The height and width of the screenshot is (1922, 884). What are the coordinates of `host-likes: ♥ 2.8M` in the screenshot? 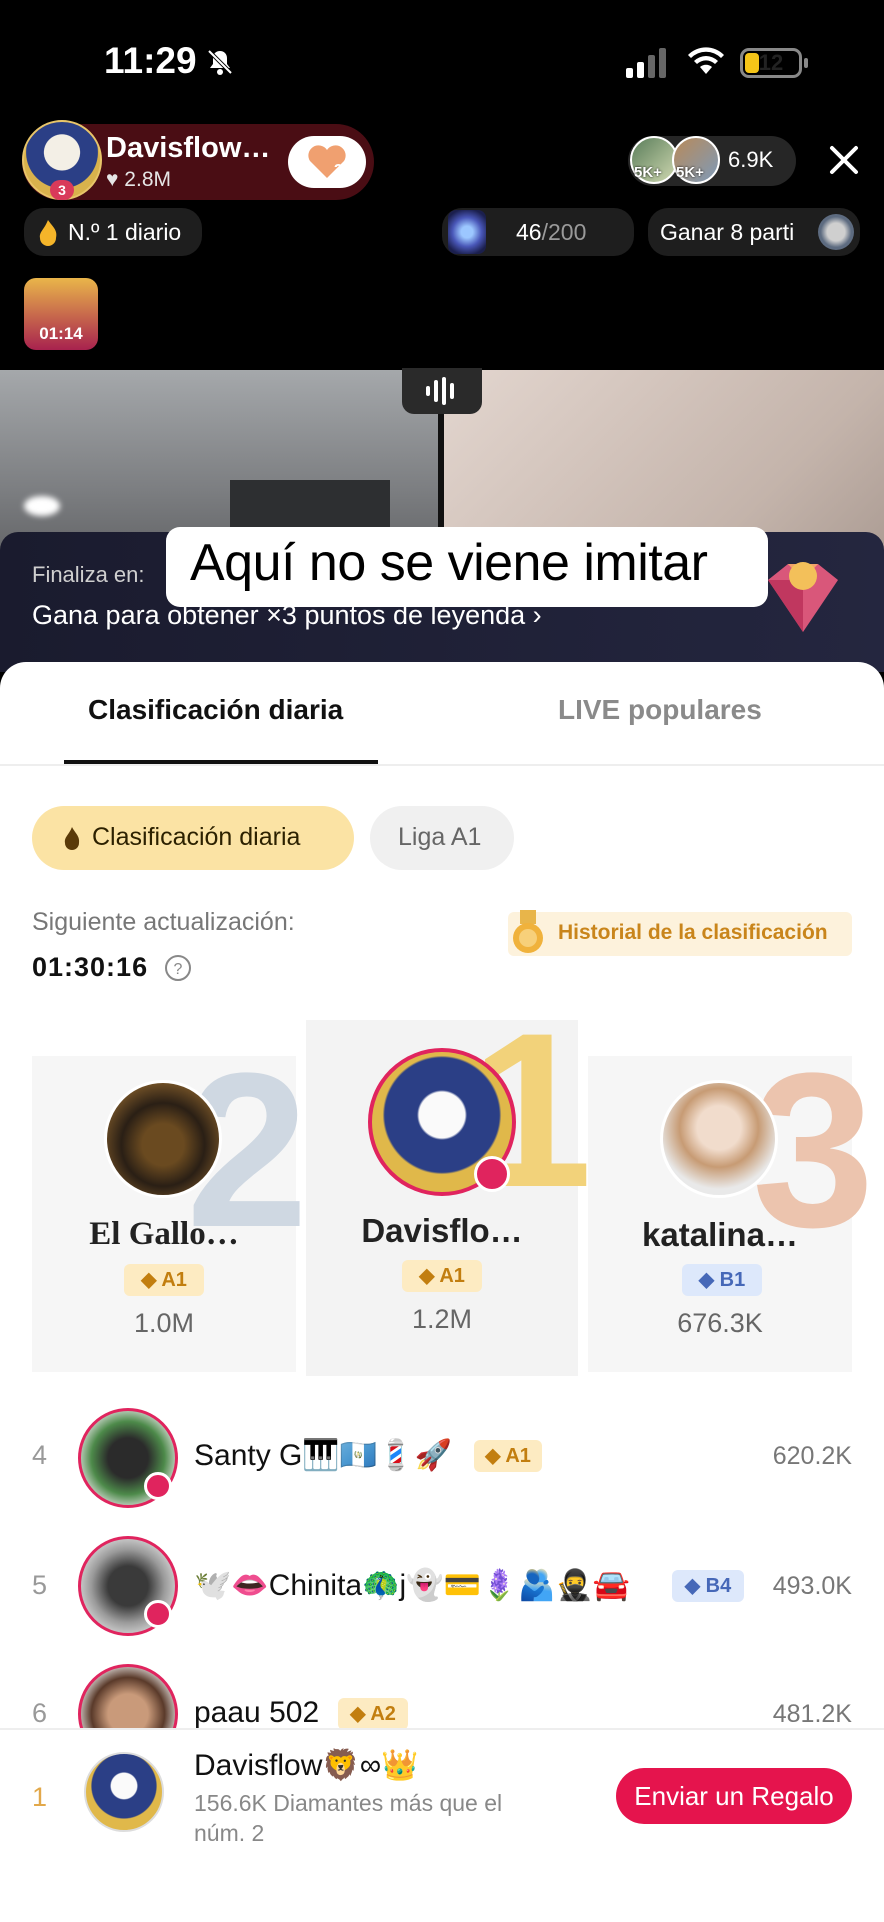 It's located at (138, 179).